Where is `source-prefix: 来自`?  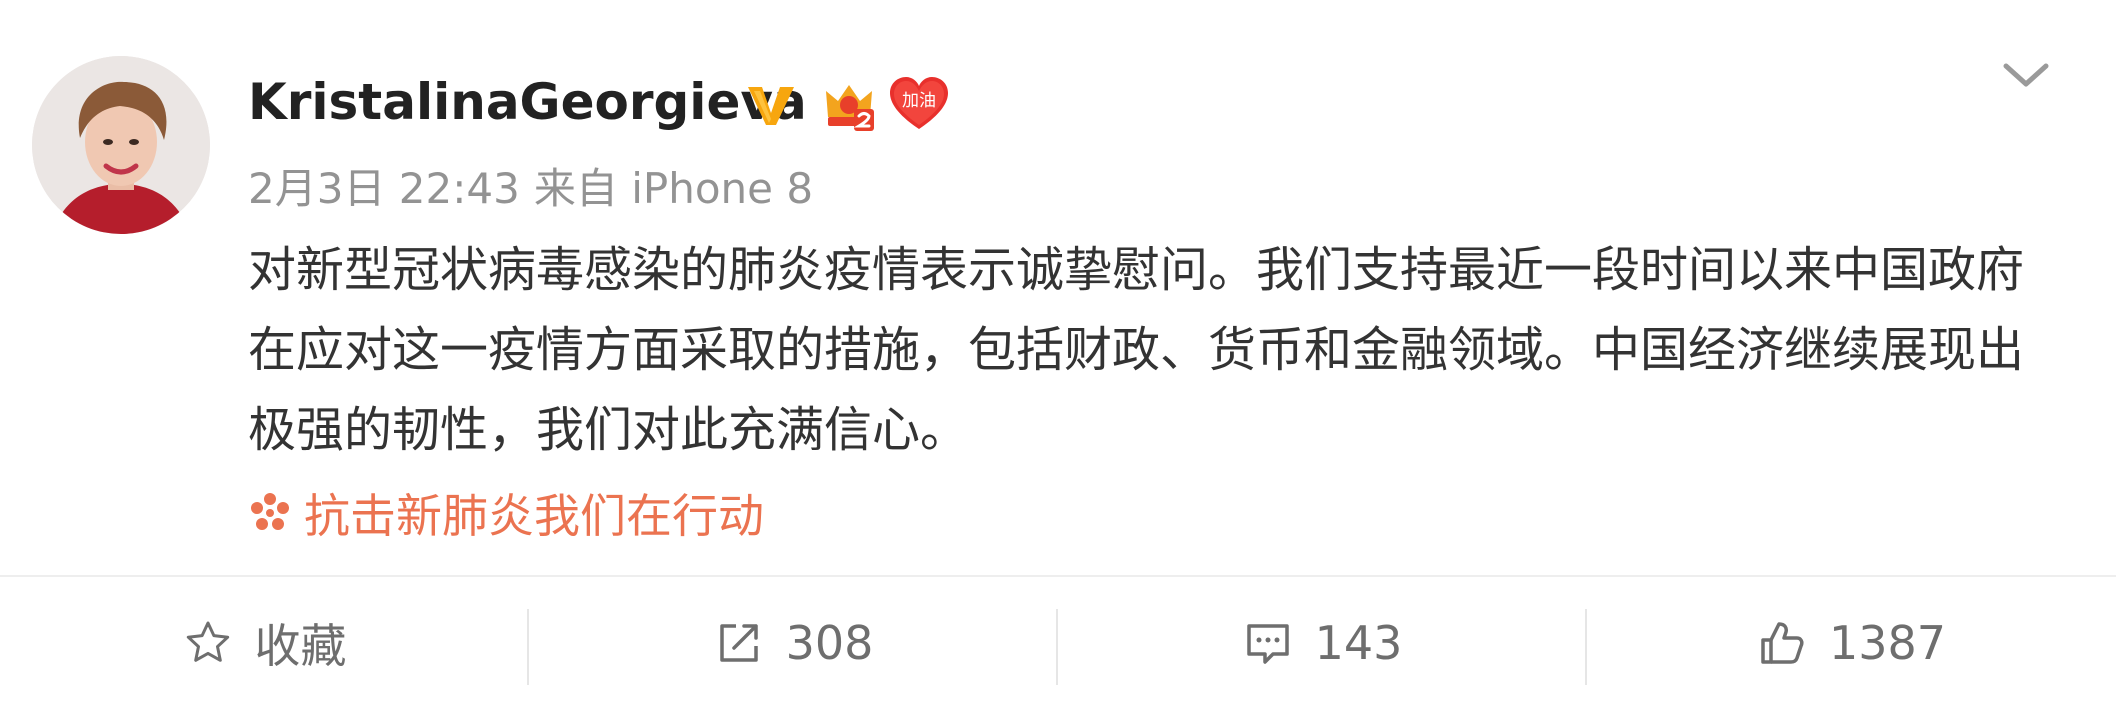 source-prefix: 来自 is located at coordinates (575, 188).